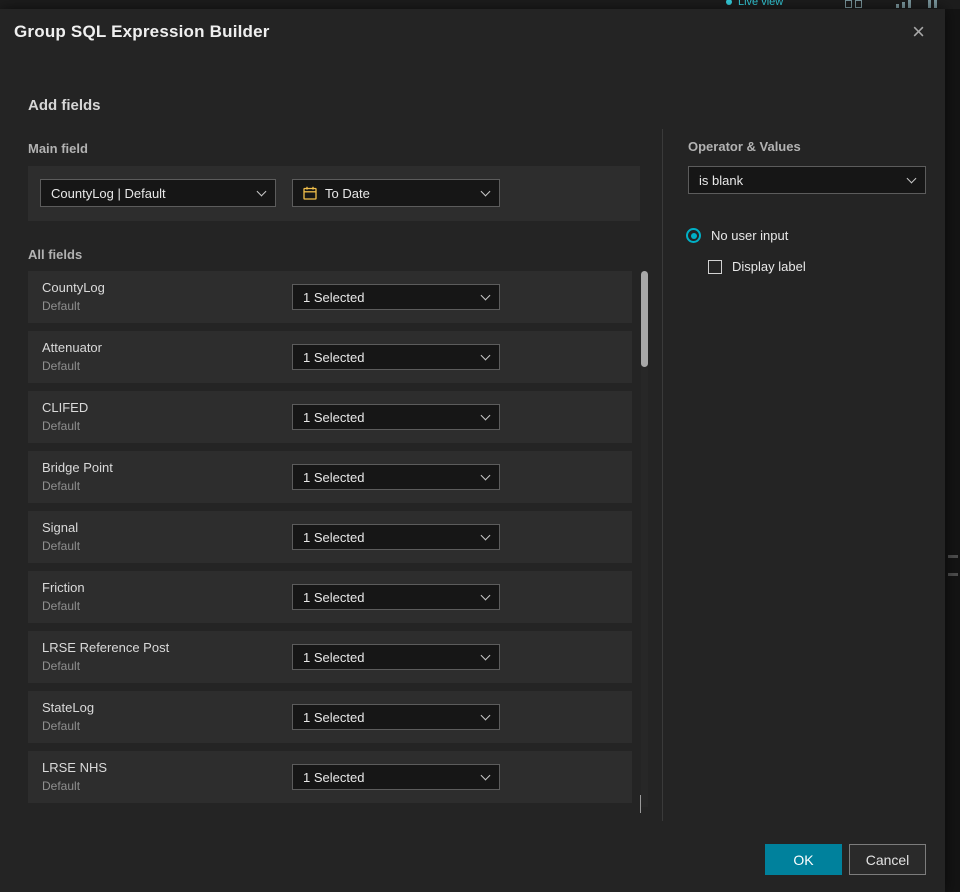 The width and height of the screenshot is (960, 892). I want to click on no-user-input-radio: No user input, so click(737, 235).